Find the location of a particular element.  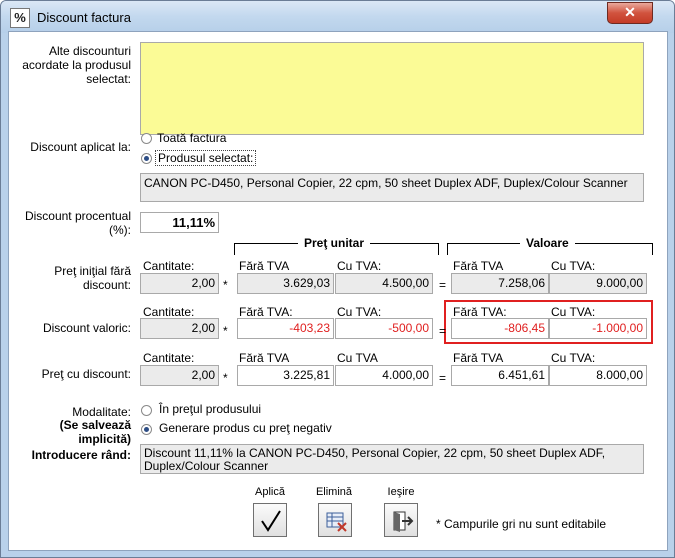

discount-value-vat-input: -1.000,00 is located at coordinates (598, 328).